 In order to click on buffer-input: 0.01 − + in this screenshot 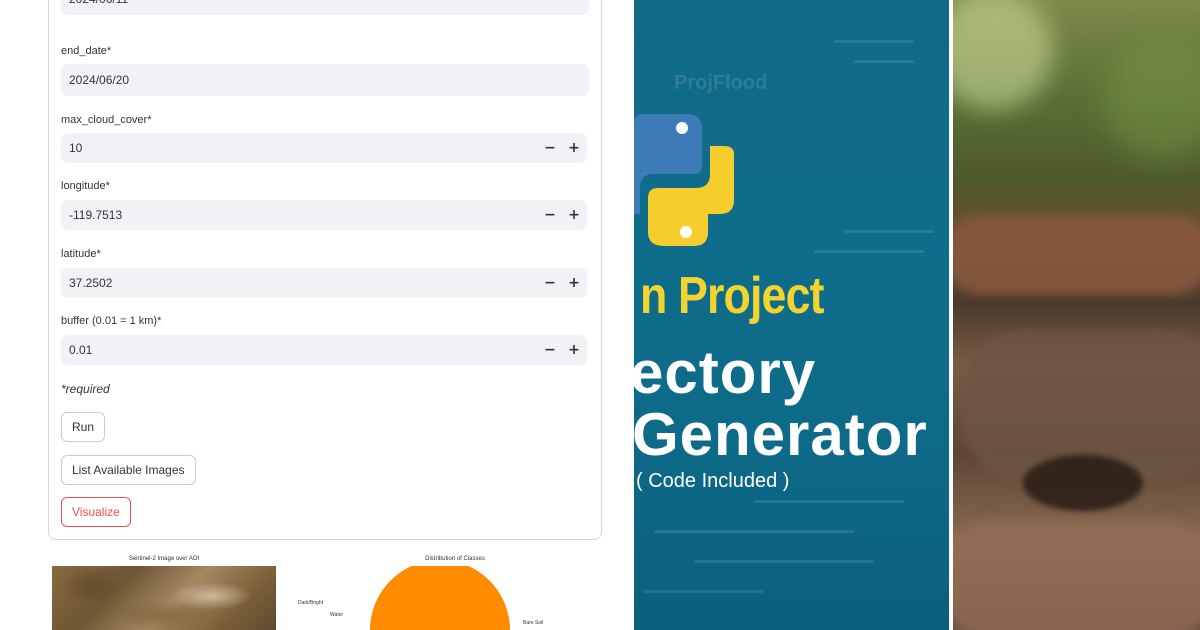, I will do `click(324, 350)`.